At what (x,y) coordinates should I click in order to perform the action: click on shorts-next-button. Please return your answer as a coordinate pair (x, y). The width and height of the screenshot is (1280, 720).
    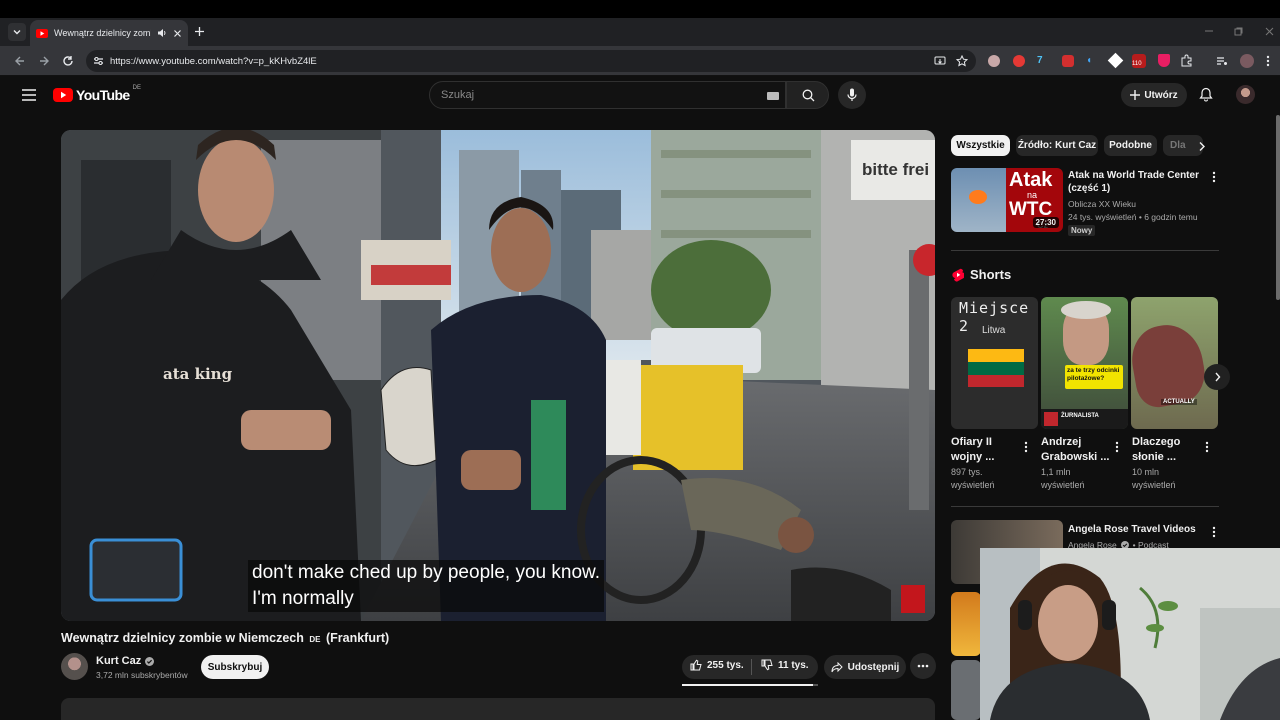
    Looking at the image, I should click on (1217, 377).